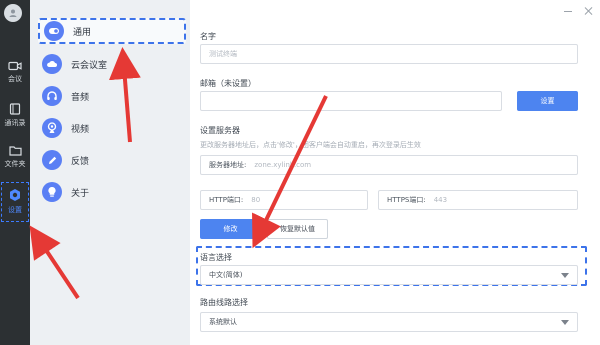 The image size is (600, 345). Describe the element at coordinates (256, 200) in the screenshot. I see `http-port-value: 80` at that location.